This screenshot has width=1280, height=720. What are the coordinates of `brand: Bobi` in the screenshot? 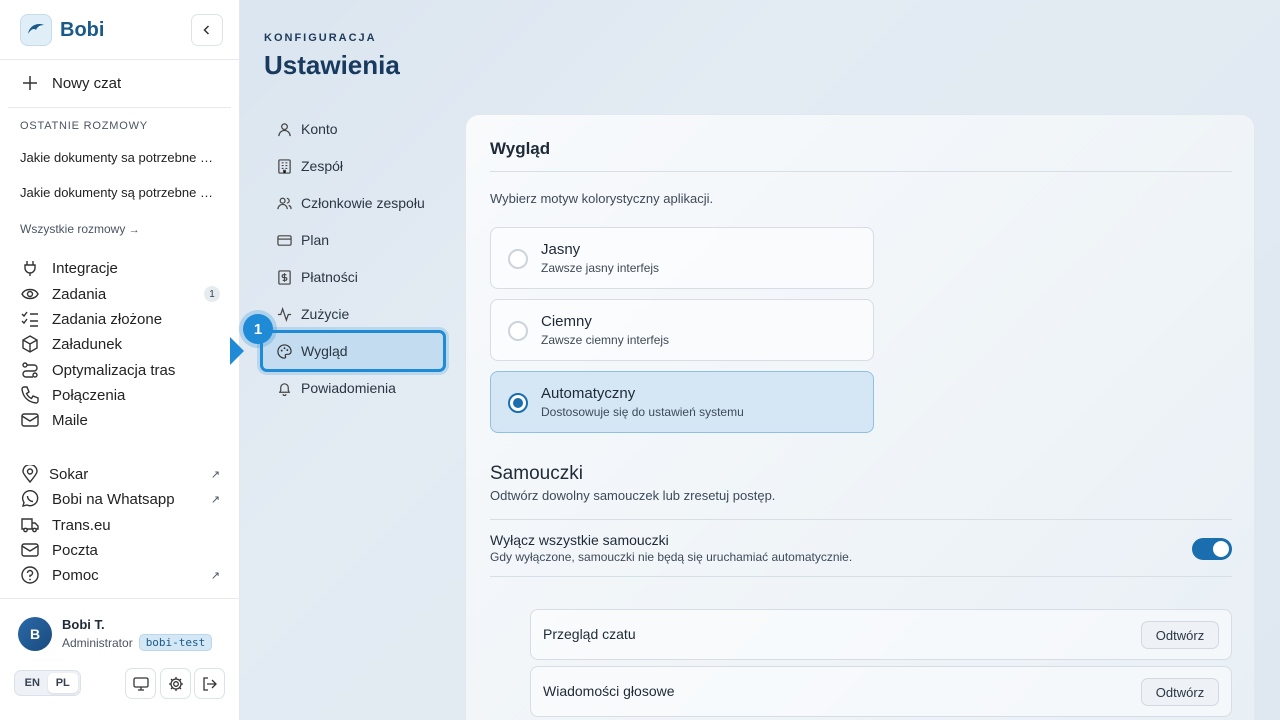 It's located at (62, 30).